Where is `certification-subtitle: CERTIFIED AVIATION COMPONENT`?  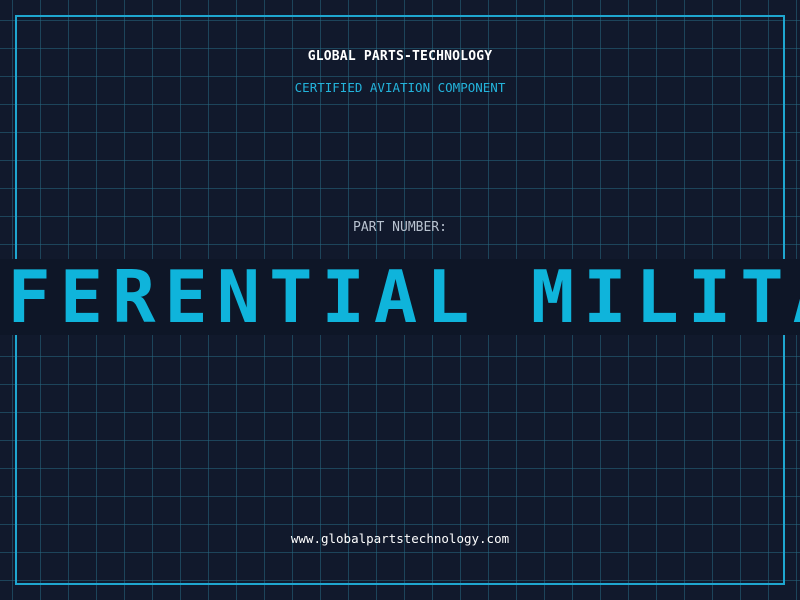 certification-subtitle: CERTIFIED AVIATION COMPONENT is located at coordinates (400, 87).